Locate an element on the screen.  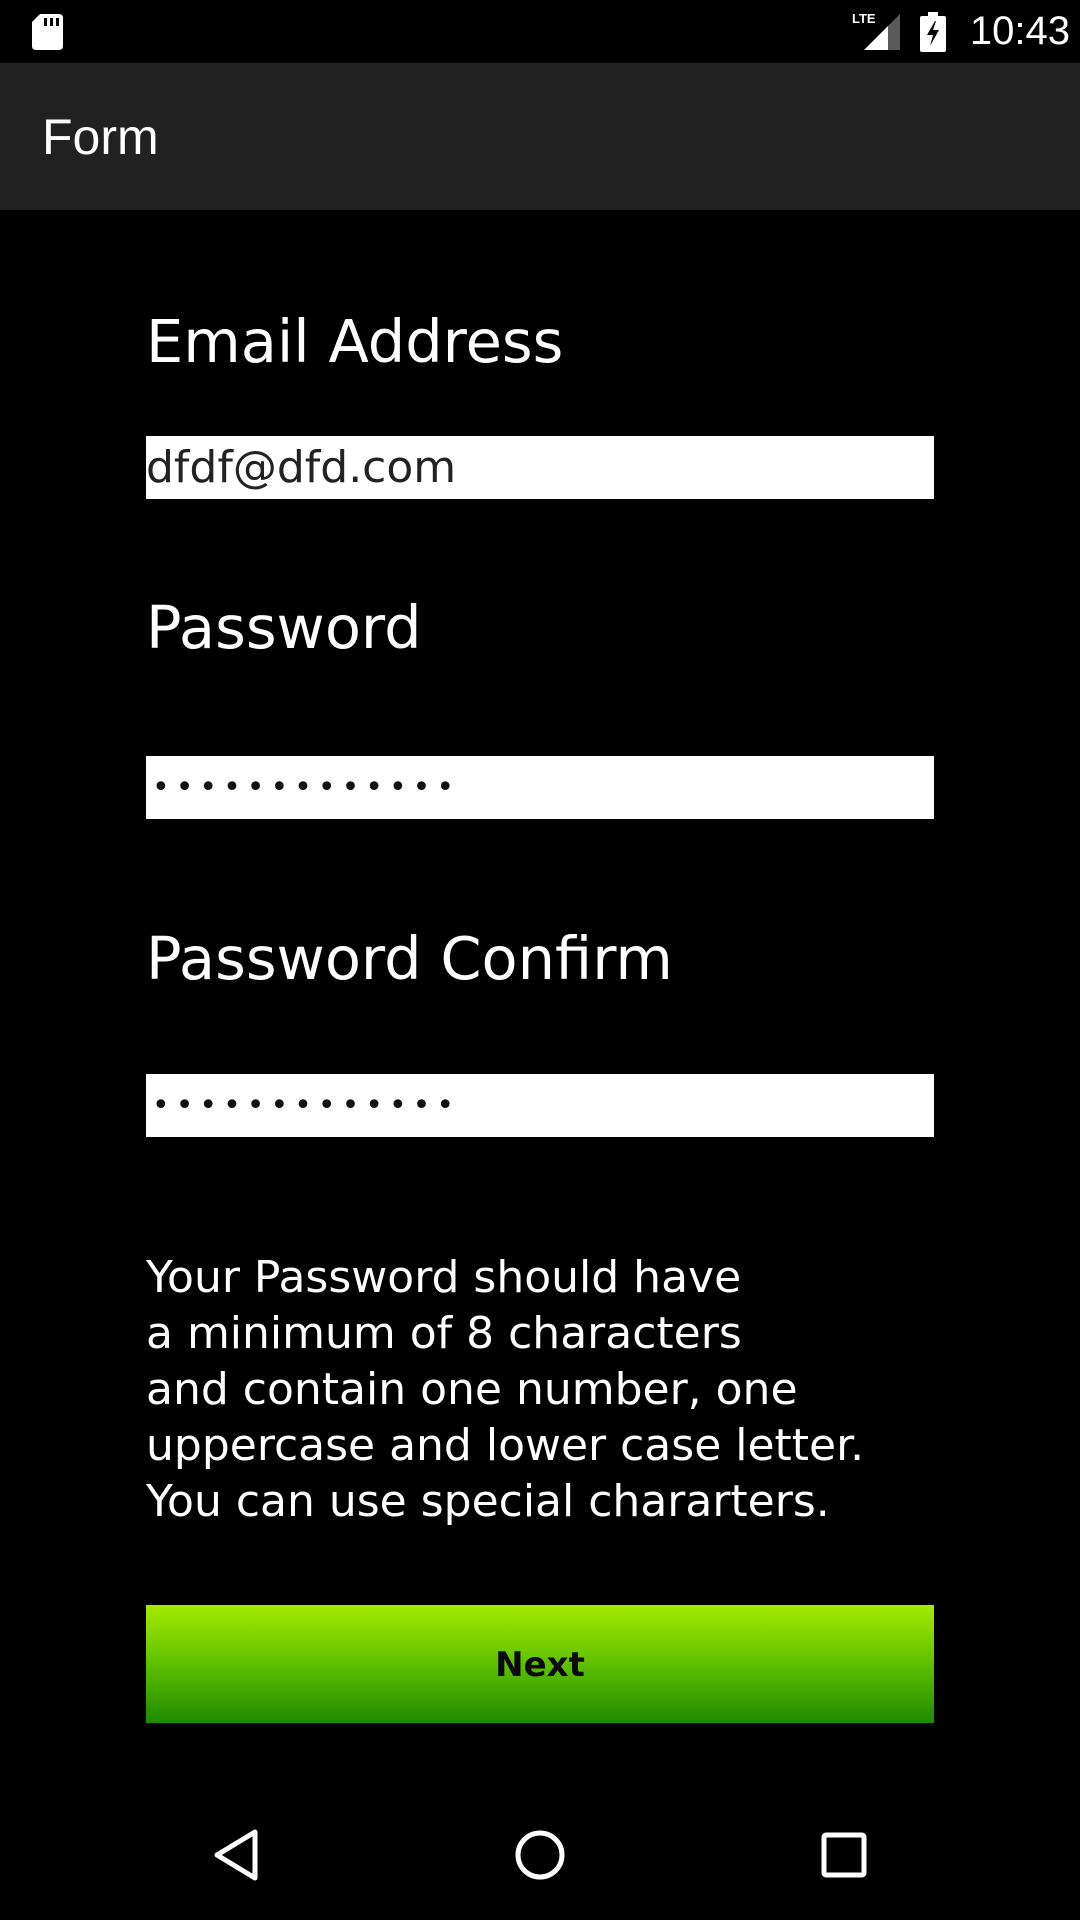
back-button is located at coordinates (236, 1855).